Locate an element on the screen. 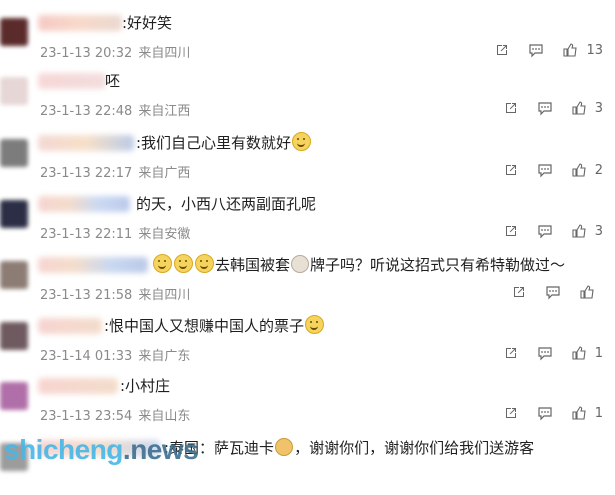 The width and height of the screenshot is (615, 495). like-count: 2 is located at coordinates (598, 170).